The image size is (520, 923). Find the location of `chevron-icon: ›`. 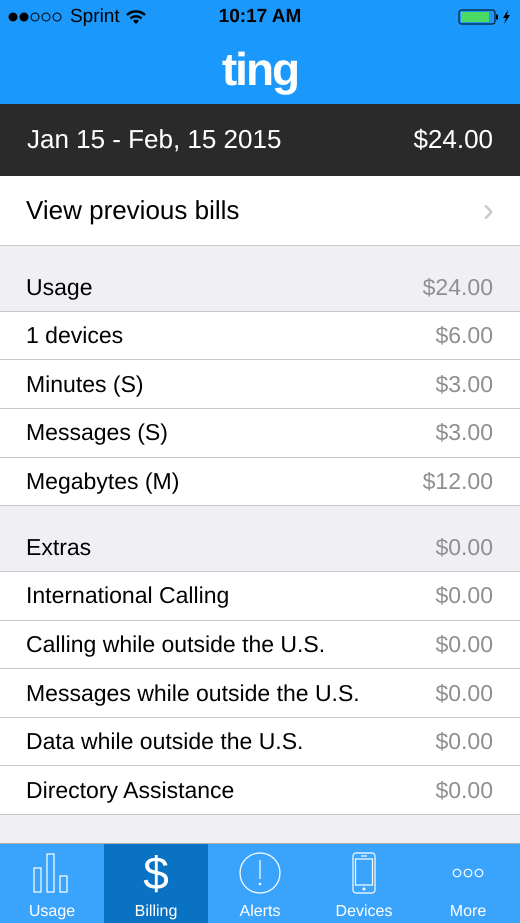

chevron-icon: › is located at coordinates (488, 210).